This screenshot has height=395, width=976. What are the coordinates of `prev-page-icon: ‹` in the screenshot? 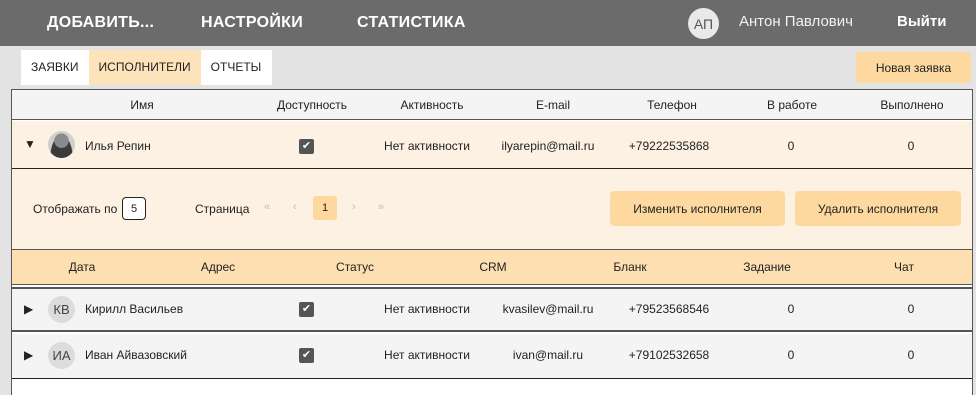 It's located at (295, 207).